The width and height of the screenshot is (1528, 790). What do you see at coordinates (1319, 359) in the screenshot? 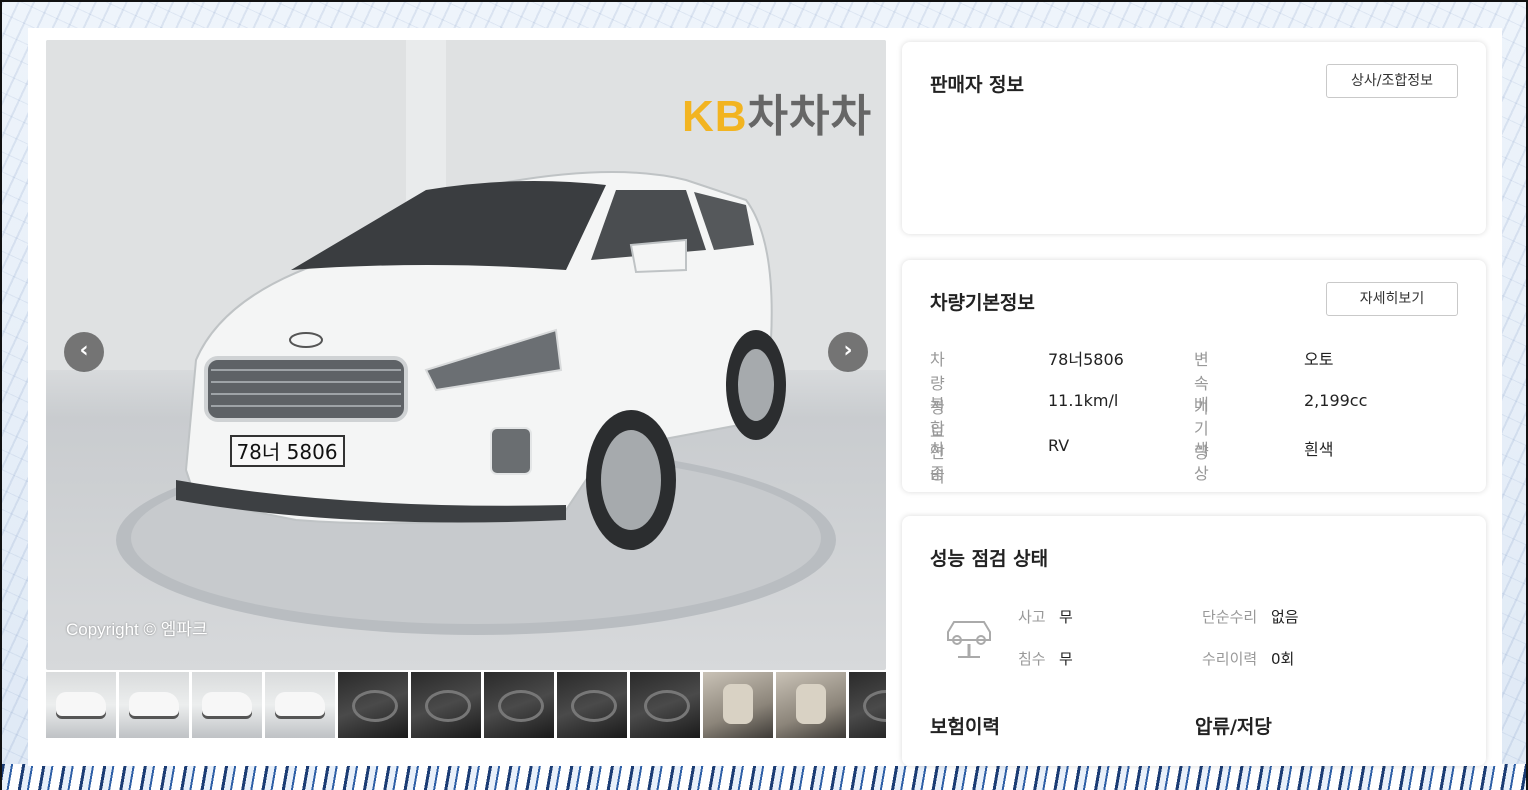
I see `spec-value: 오토` at bounding box center [1319, 359].